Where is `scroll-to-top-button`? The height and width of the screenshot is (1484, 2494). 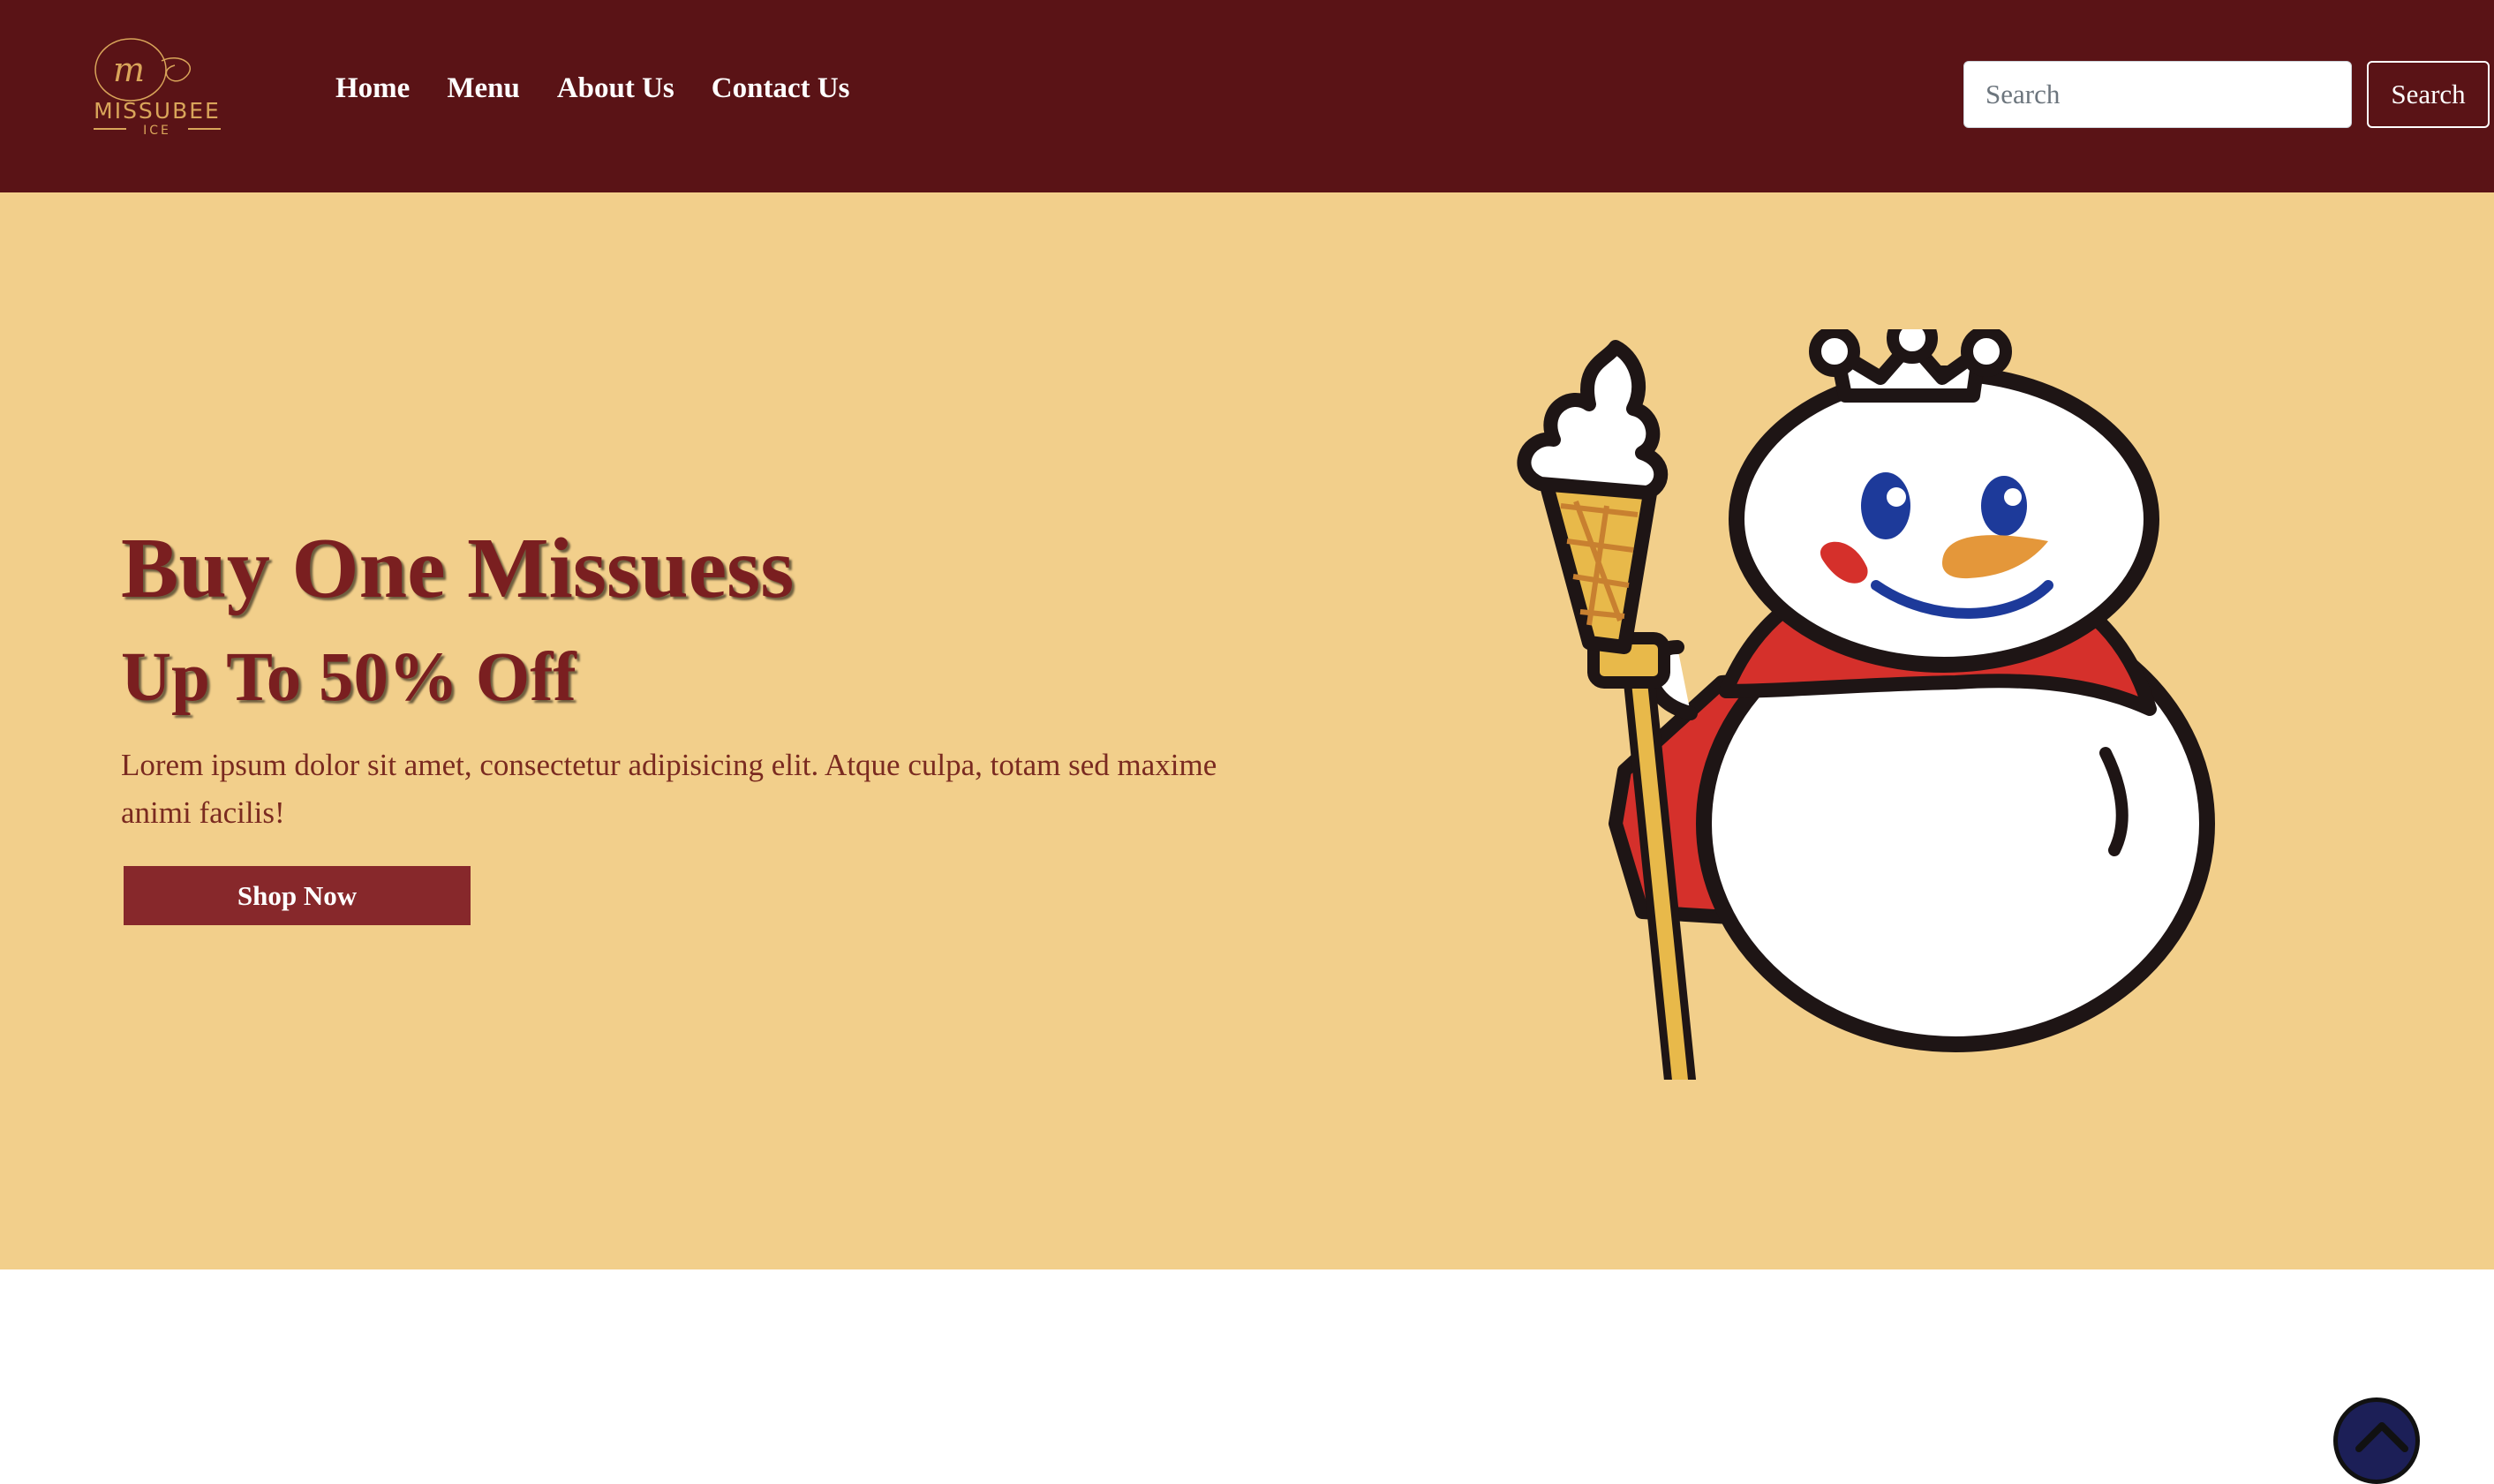 scroll-to-top-button is located at coordinates (2376, 1440).